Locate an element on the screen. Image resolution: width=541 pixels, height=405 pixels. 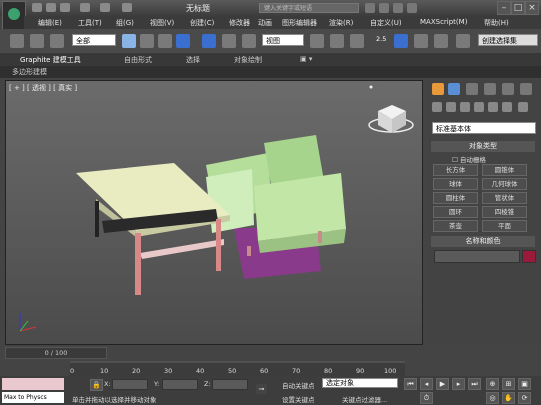
lock-selection-icon: 🔒 is located at coordinates (96, 385).